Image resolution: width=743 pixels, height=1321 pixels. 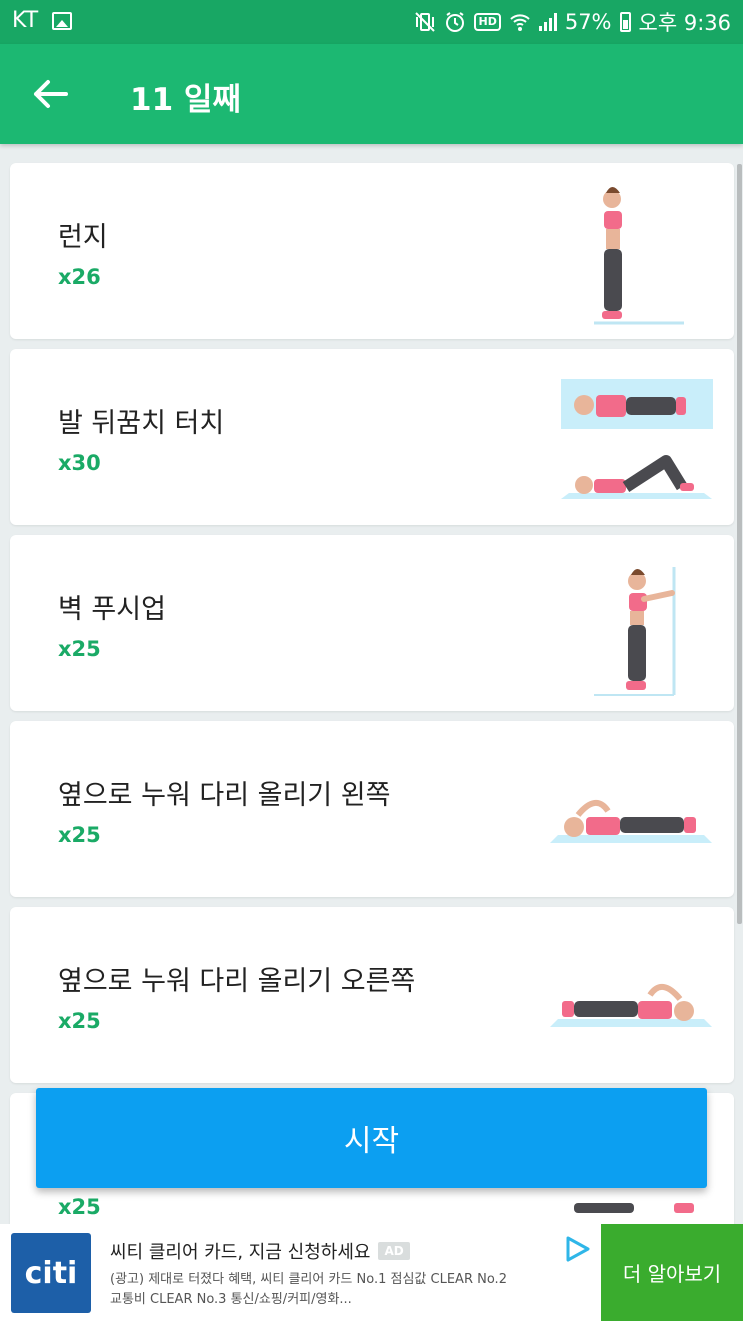 I want to click on heel-touch-figure-icon, so click(x=637, y=439).